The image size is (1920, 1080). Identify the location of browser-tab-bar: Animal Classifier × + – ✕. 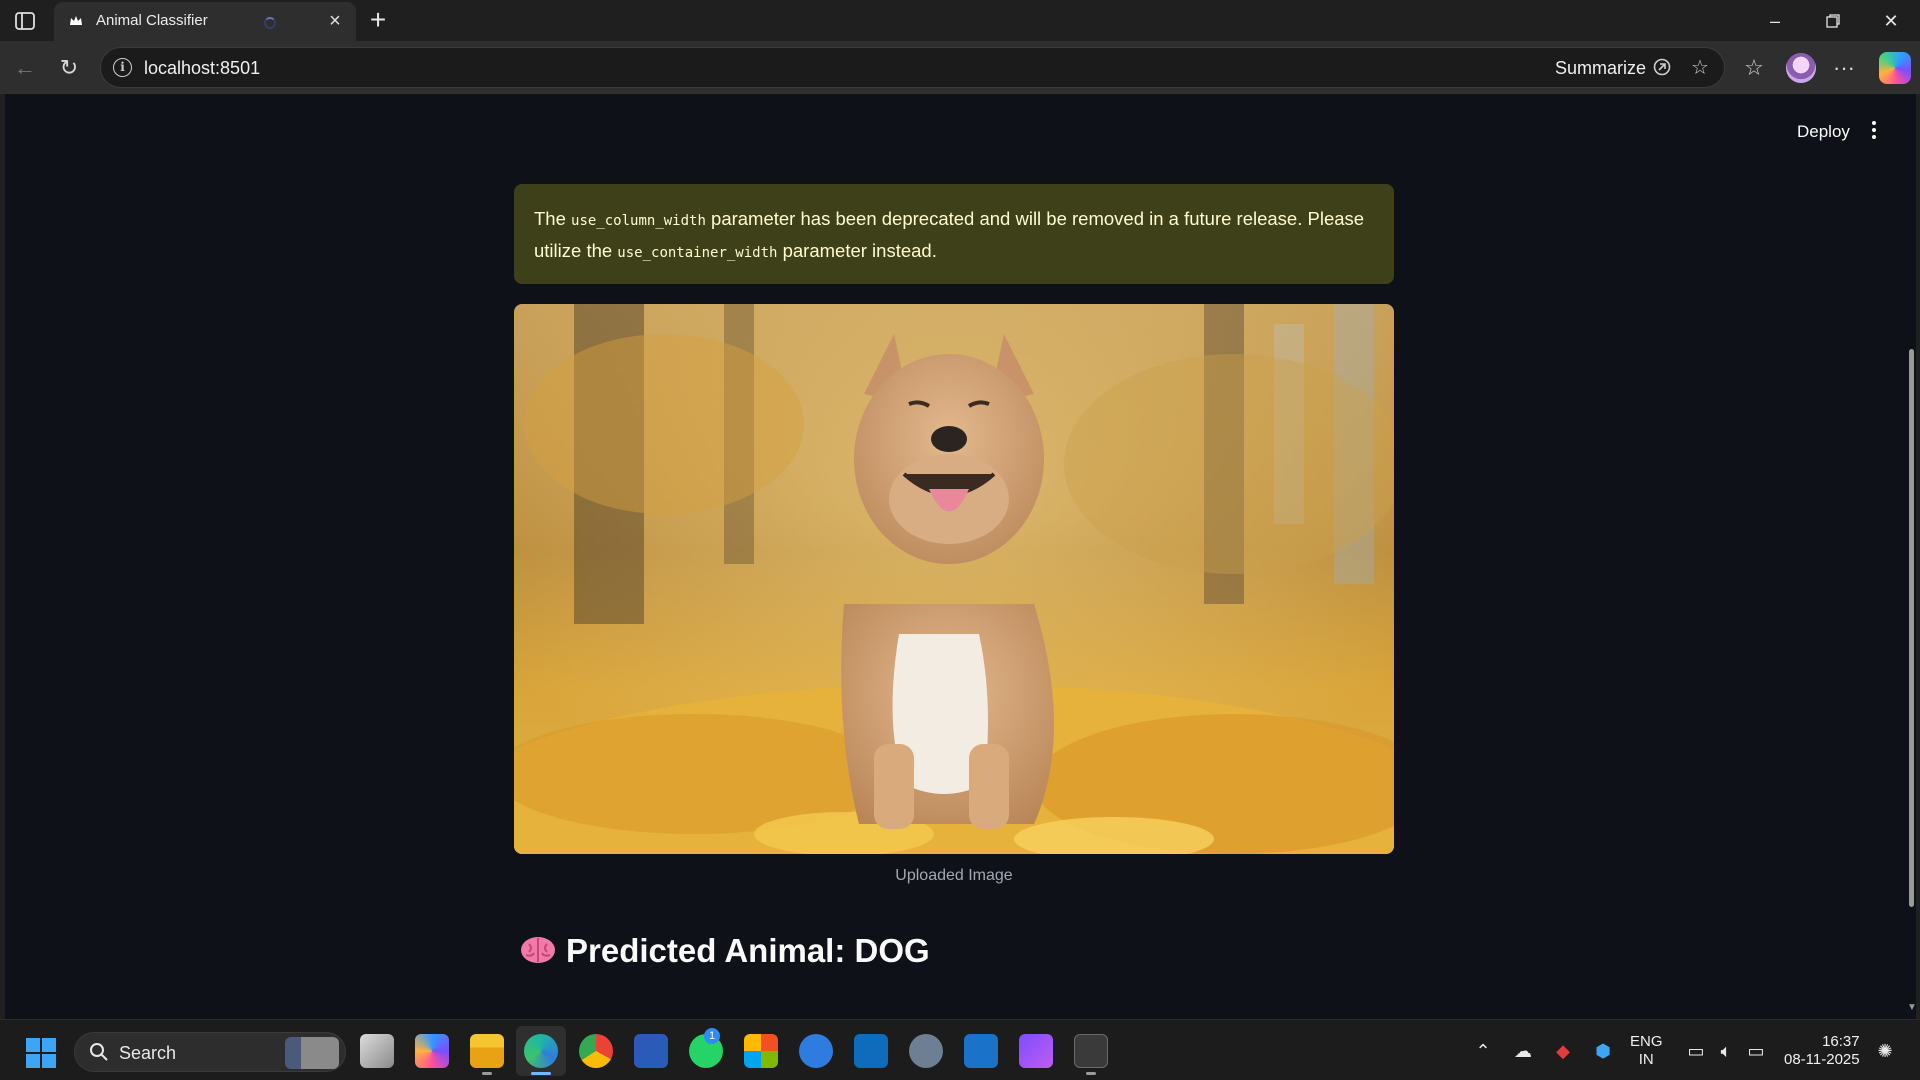
(960, 20).